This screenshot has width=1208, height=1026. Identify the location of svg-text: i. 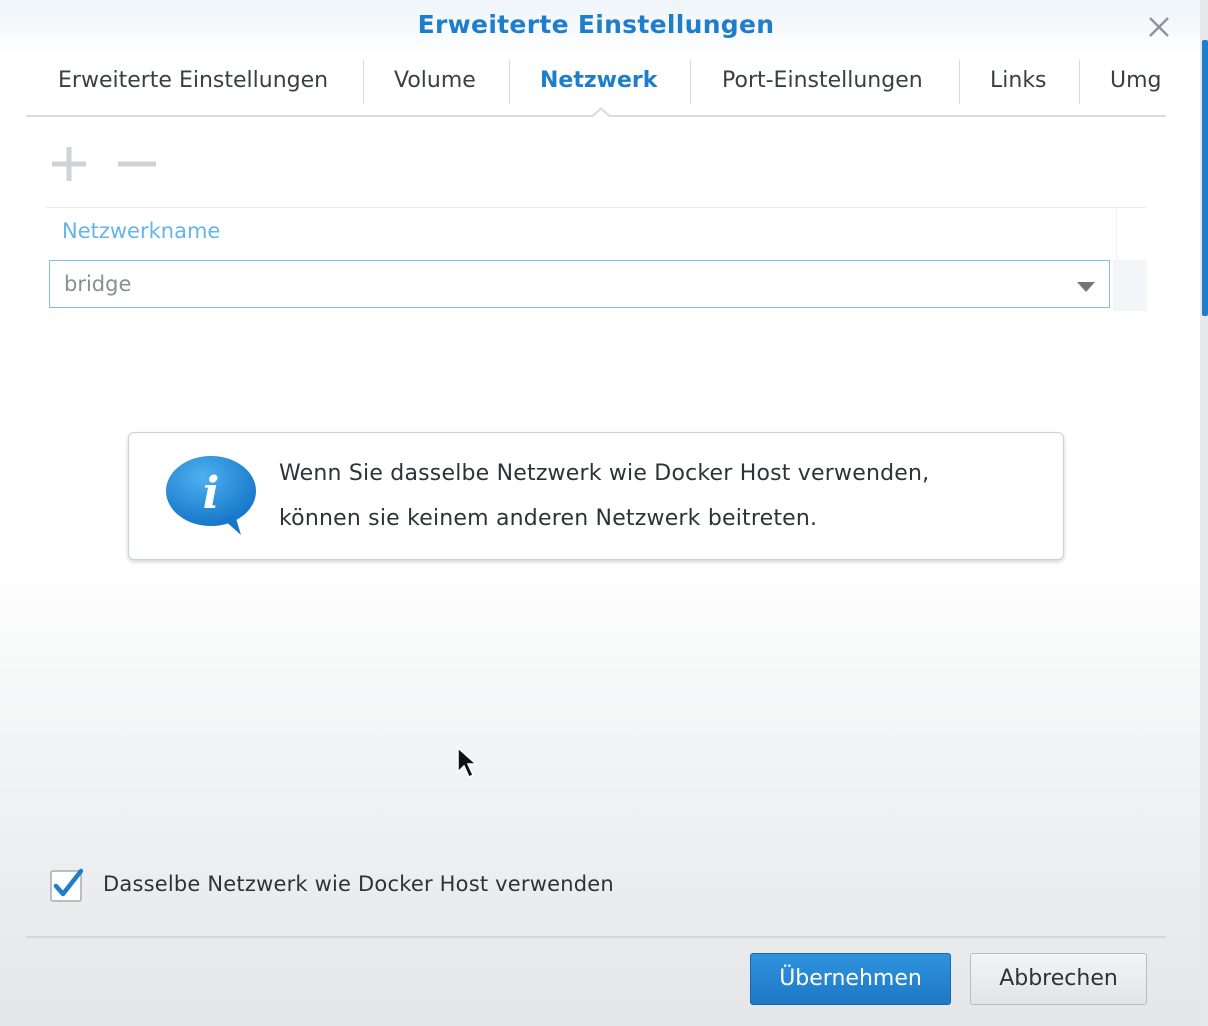
(211, 493).